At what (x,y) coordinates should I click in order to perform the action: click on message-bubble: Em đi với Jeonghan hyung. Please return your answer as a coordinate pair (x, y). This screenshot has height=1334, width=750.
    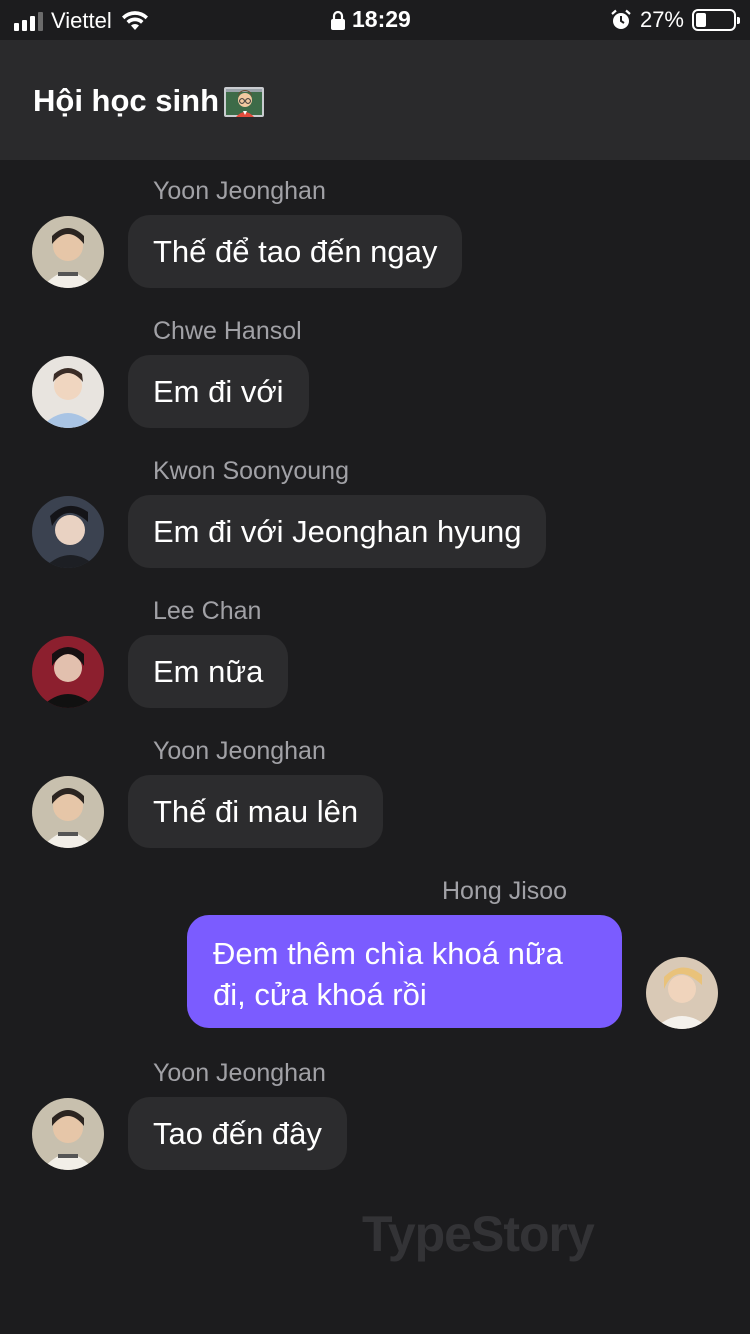
    Looking at the image, I should click on (337, 531).